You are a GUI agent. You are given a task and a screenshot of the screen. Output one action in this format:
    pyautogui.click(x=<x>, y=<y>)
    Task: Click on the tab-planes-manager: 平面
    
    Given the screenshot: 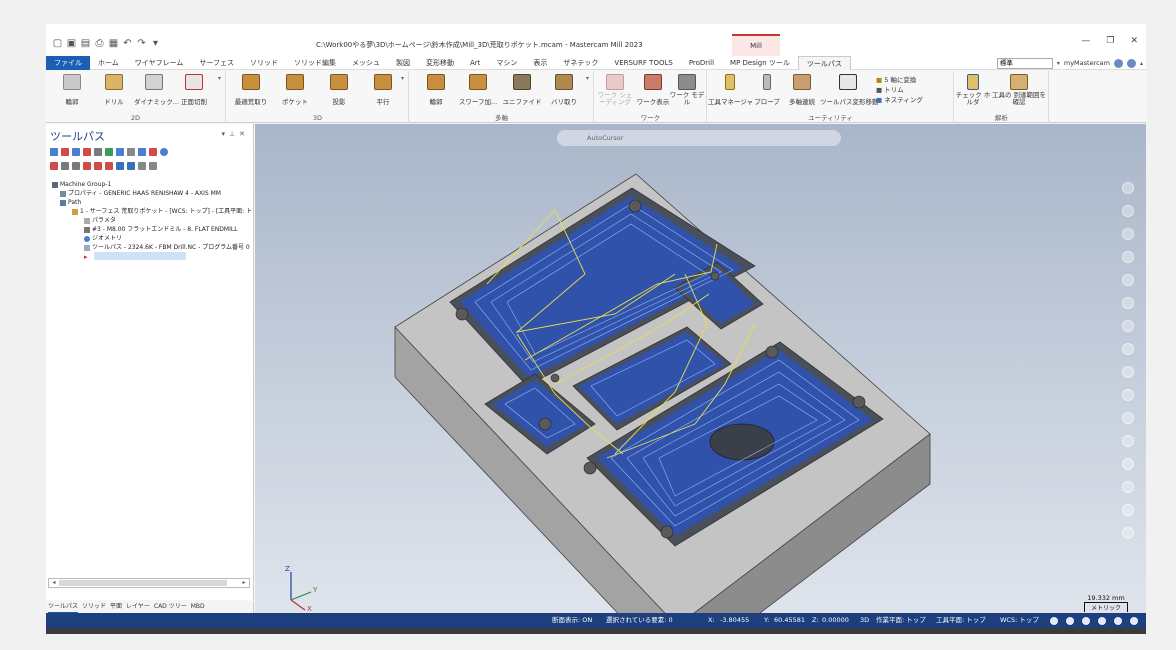 What is the action you would take?
    pyautogui.click(x=116, y=607)
    